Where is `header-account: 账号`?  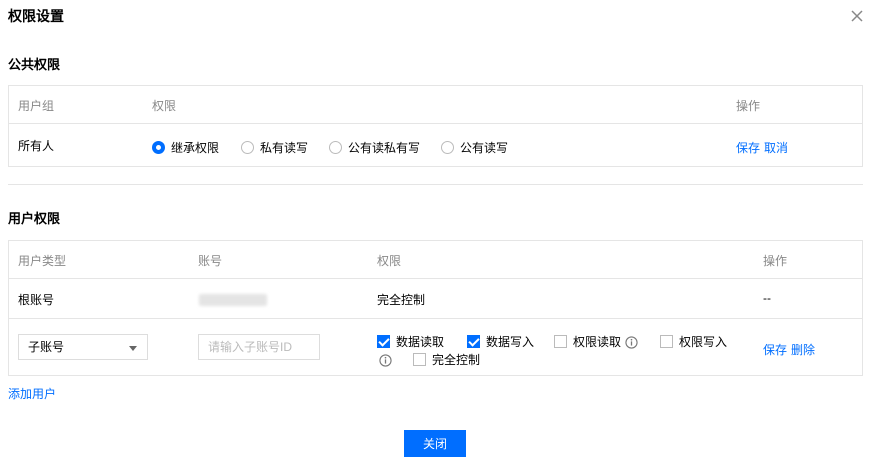 header-account: 账号 is located at coordinates (210, 261).